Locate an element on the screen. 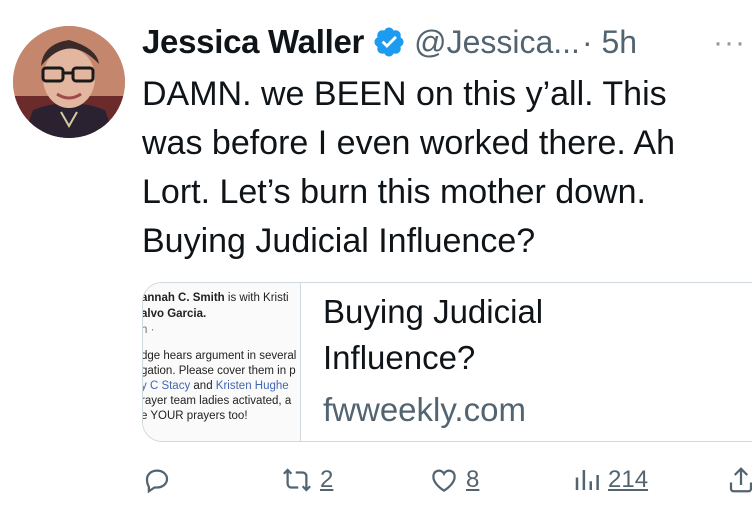 The width and height of the screenshot is (752, 520). views-button: 214 is located at coordinates (610, 480).